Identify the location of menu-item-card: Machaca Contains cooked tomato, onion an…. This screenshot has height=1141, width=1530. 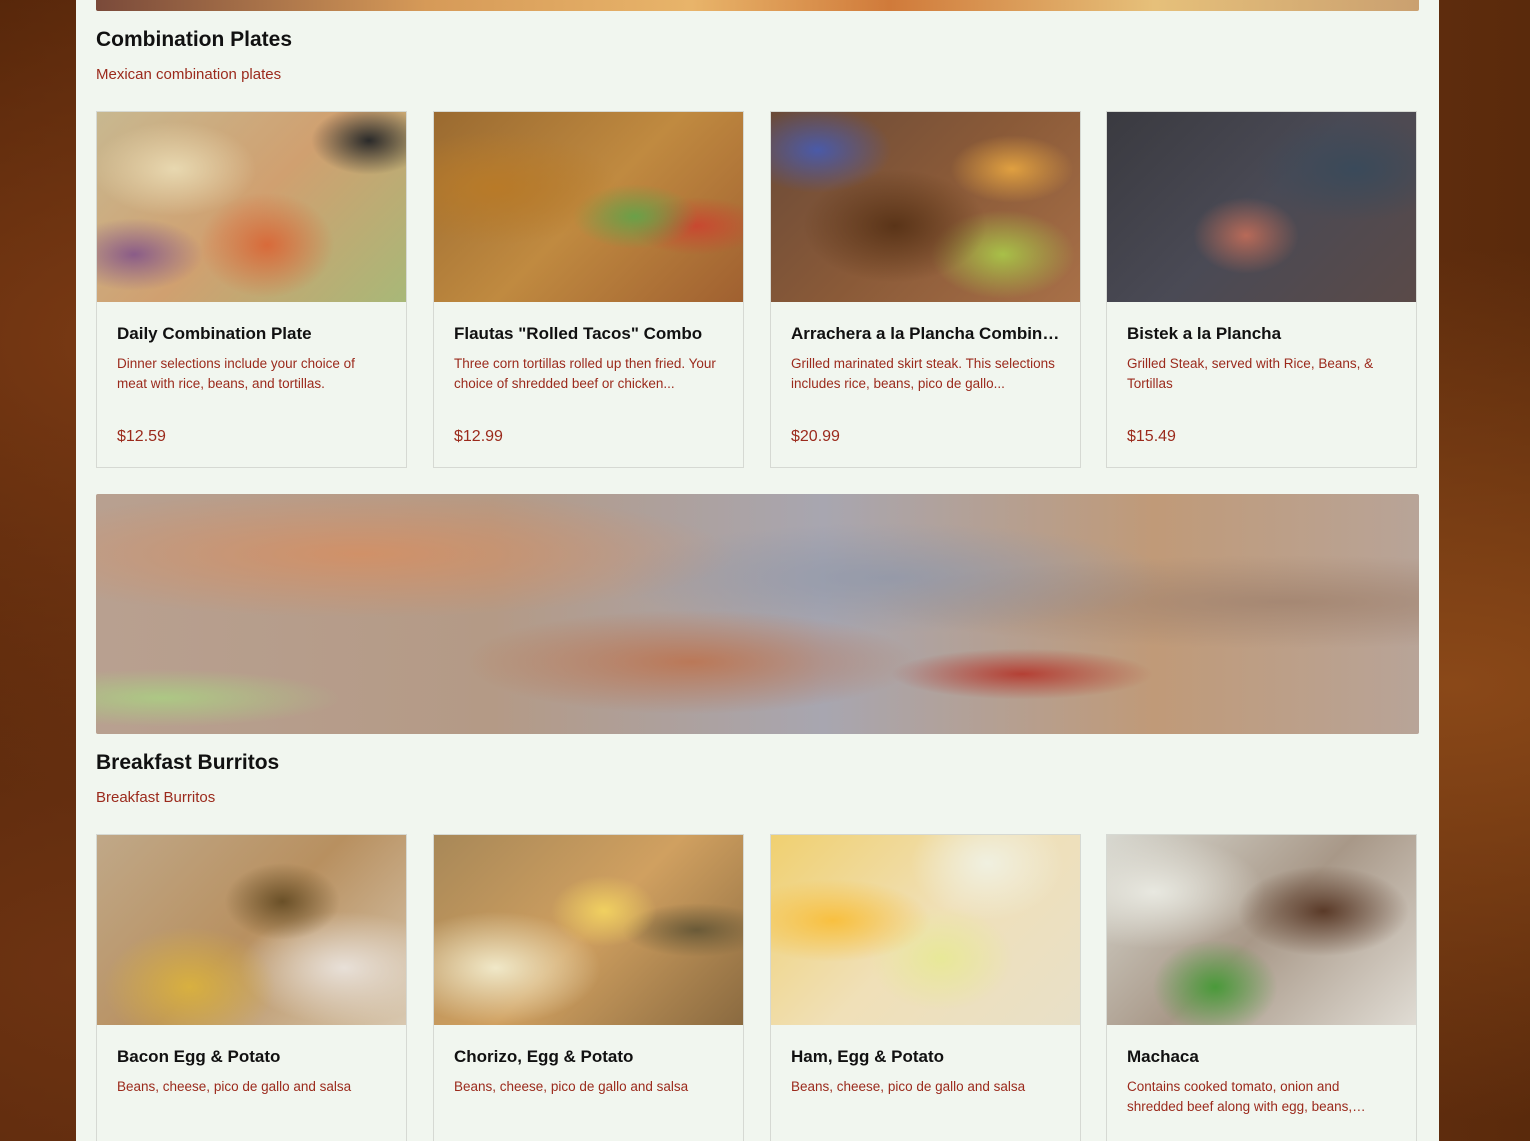
(1261, 987).